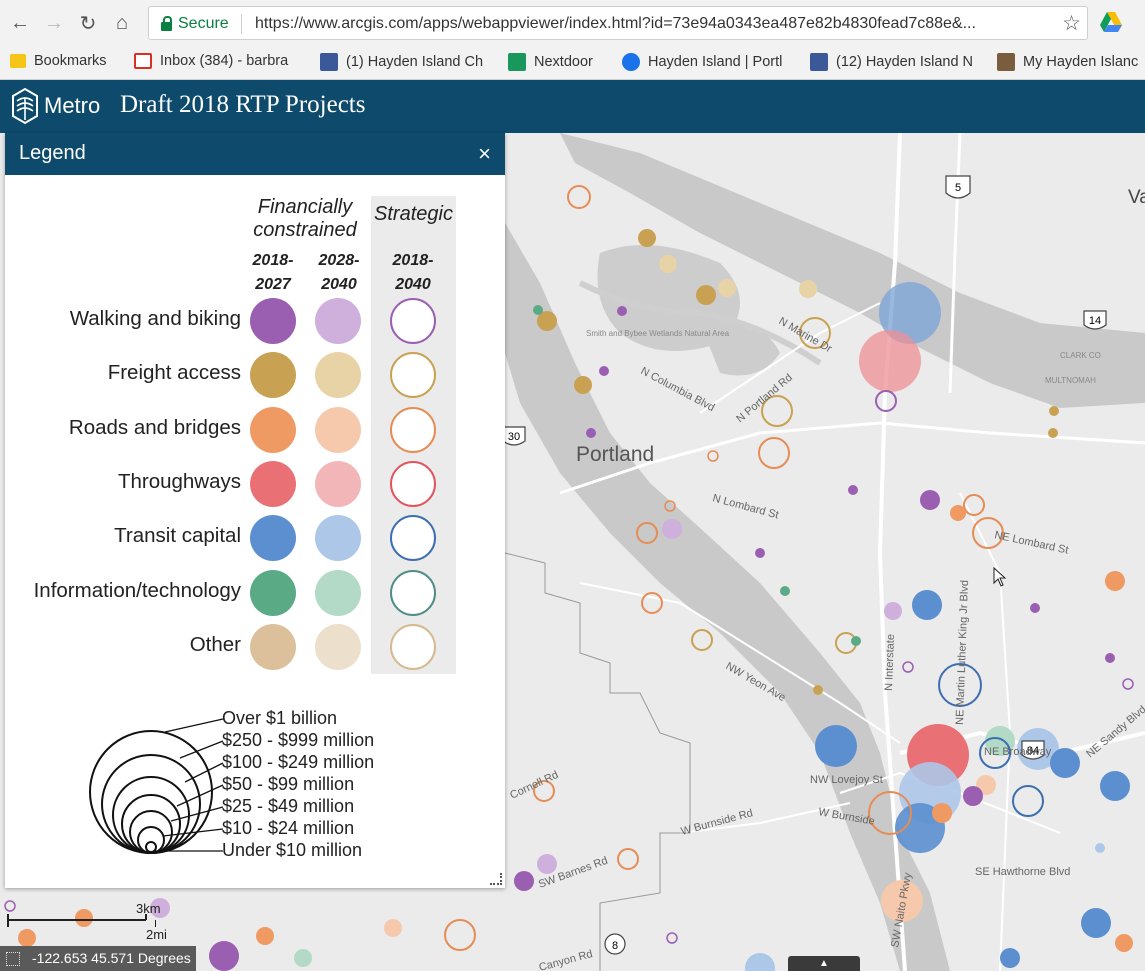 This screenshot has height=971, width=1145. I want to click on bookmark-my-hayden: My Hayden Islanc, so click(1067, 62).